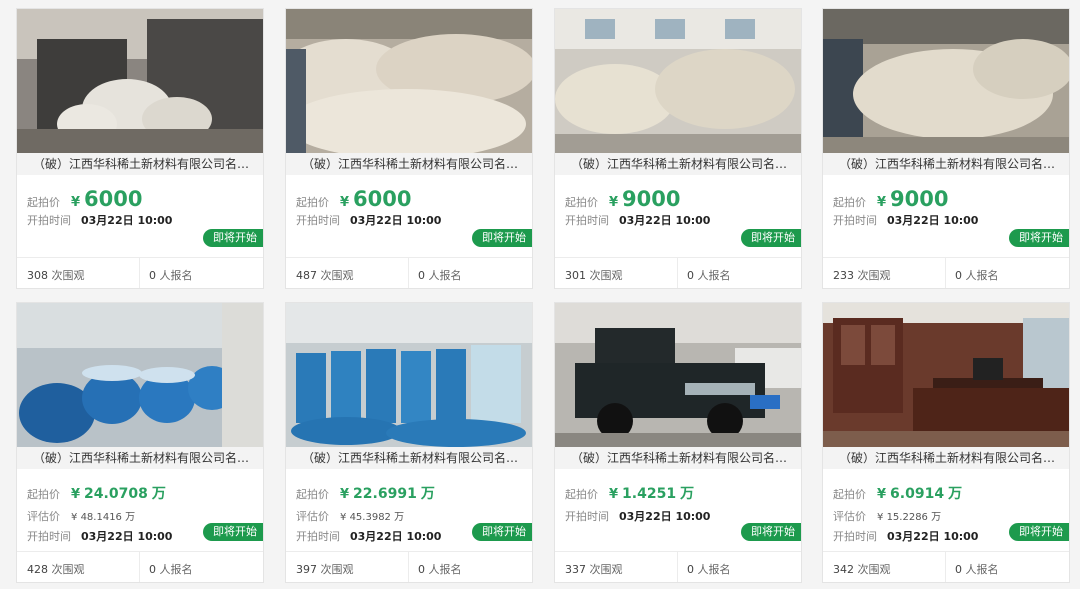  I want to click on view-count: 428 次围观, so click(56, 569).